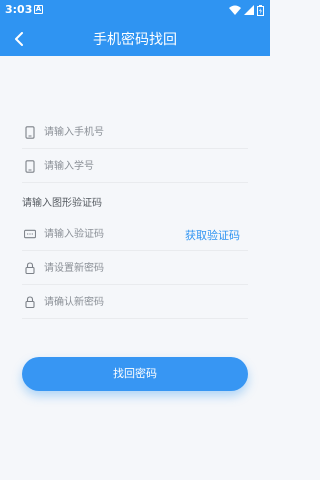 This screenshot has height=480, width=320. I want to click on confirm-password-row, so click(135, 302).